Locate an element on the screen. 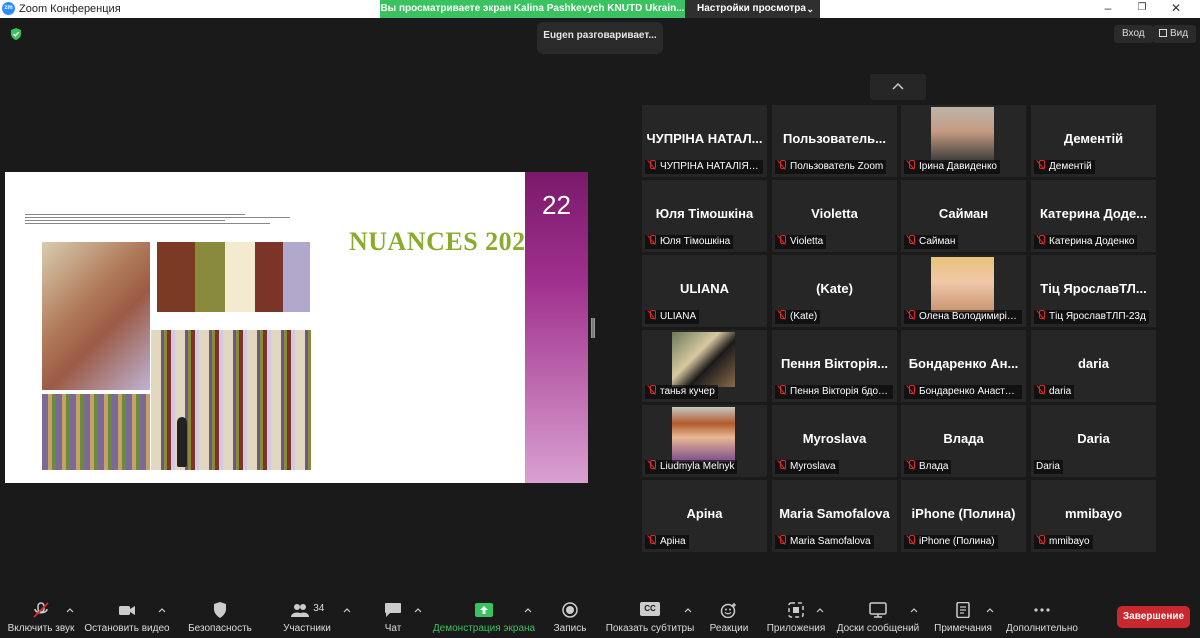  participant-tile: Myroslava Myroslava is located at coordinates (834, 441).